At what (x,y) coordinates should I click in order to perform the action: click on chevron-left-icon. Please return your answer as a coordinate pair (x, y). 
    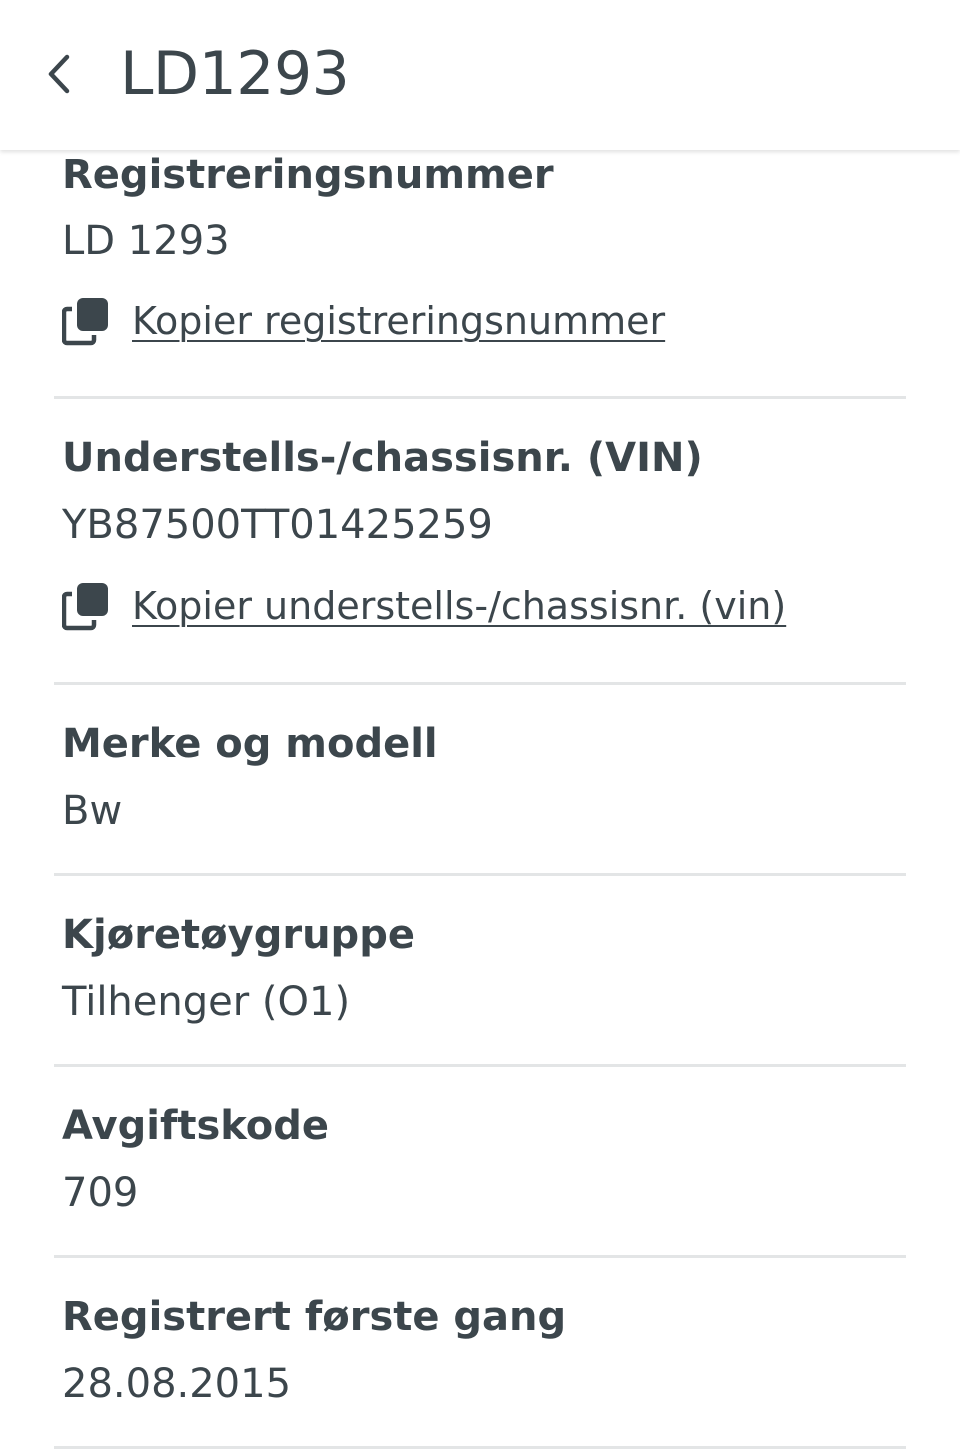
    Looking at the image, I should click on (59, 74).